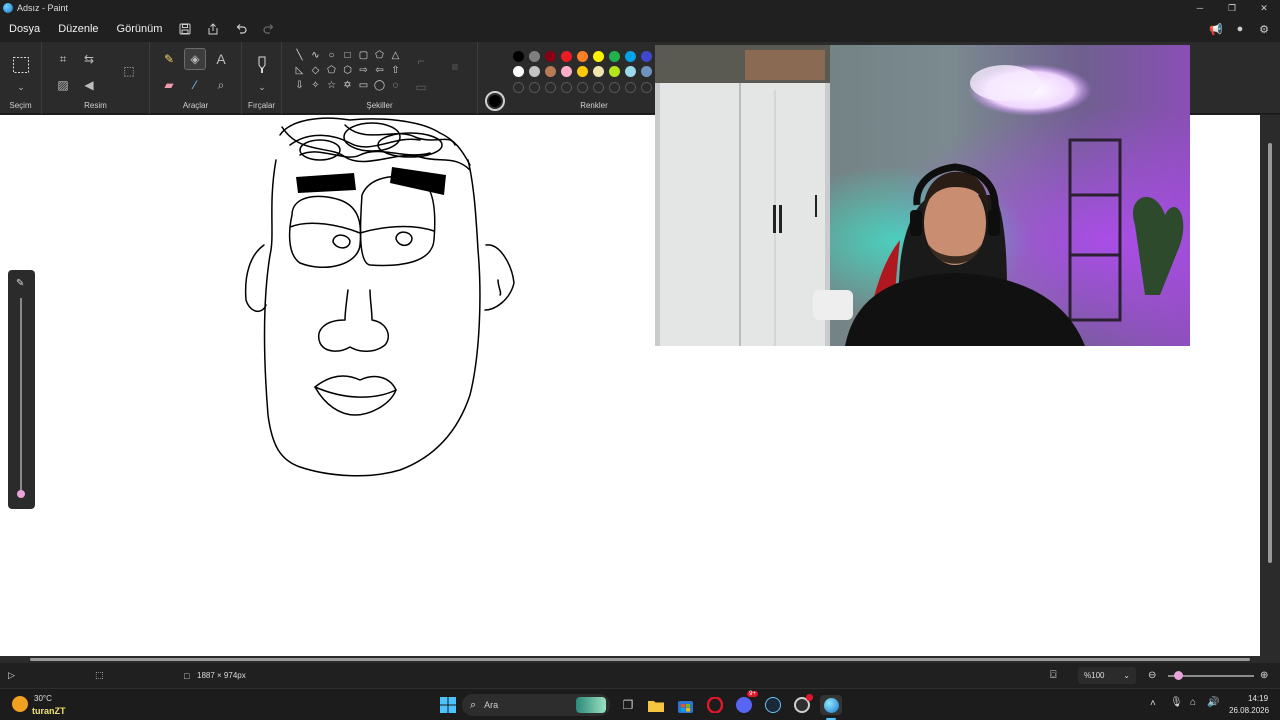 This screenshot has height=720, width=1280. Describe the element at coordinates (379, 70) in the screenshot. I see `left-arrow-shape-icon: ⇦` at that location.